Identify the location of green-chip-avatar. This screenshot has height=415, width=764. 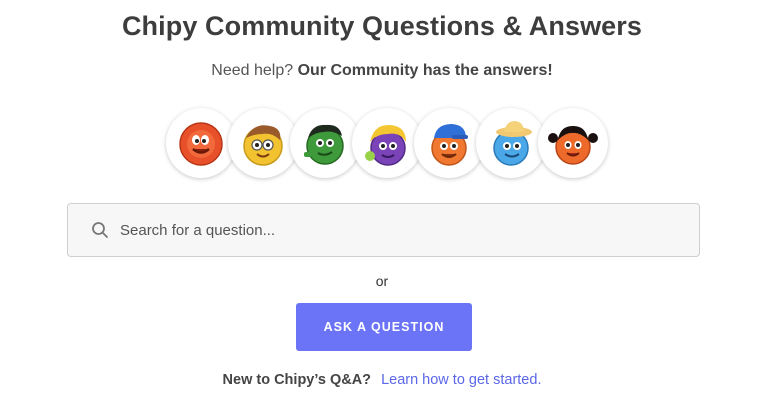
(325, 143).